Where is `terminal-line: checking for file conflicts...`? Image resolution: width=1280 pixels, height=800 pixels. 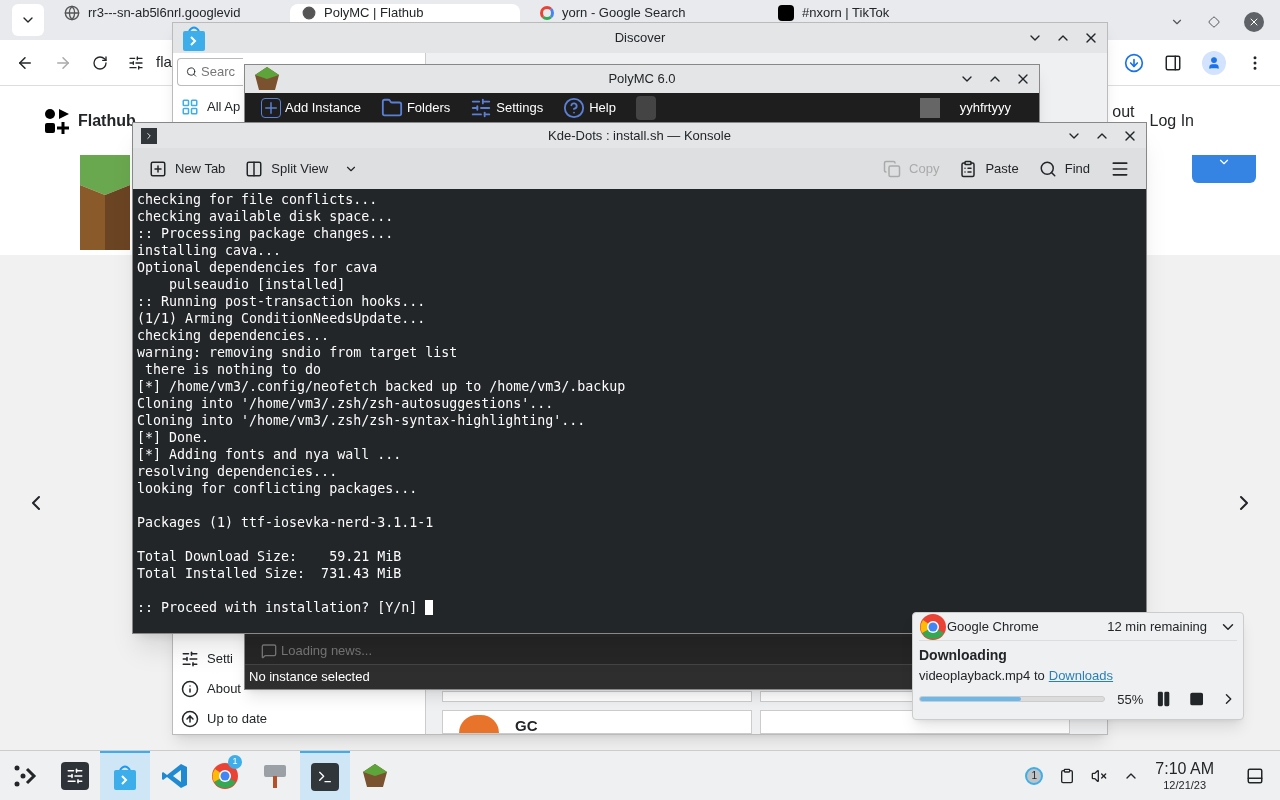
terminal-line: checking for file conflicts... is located at coordinates (257, 199).